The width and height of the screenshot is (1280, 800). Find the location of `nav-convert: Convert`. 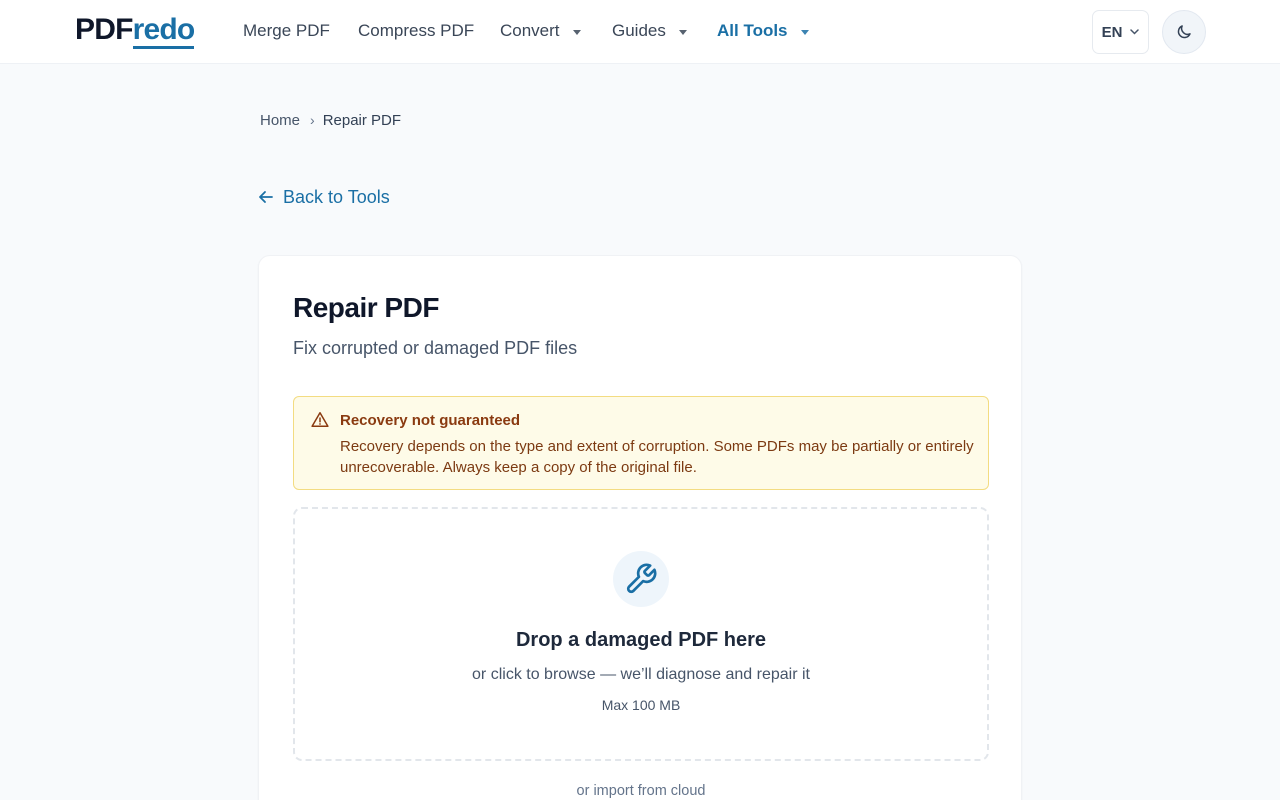

nav-convert: Convert is located at coordinates (540, 31).